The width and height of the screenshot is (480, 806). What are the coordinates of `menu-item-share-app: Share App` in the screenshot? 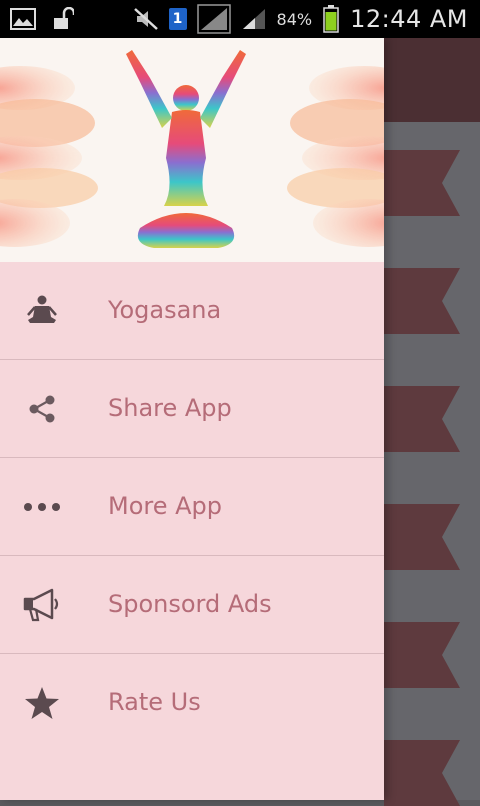 It's located at (192, 409).